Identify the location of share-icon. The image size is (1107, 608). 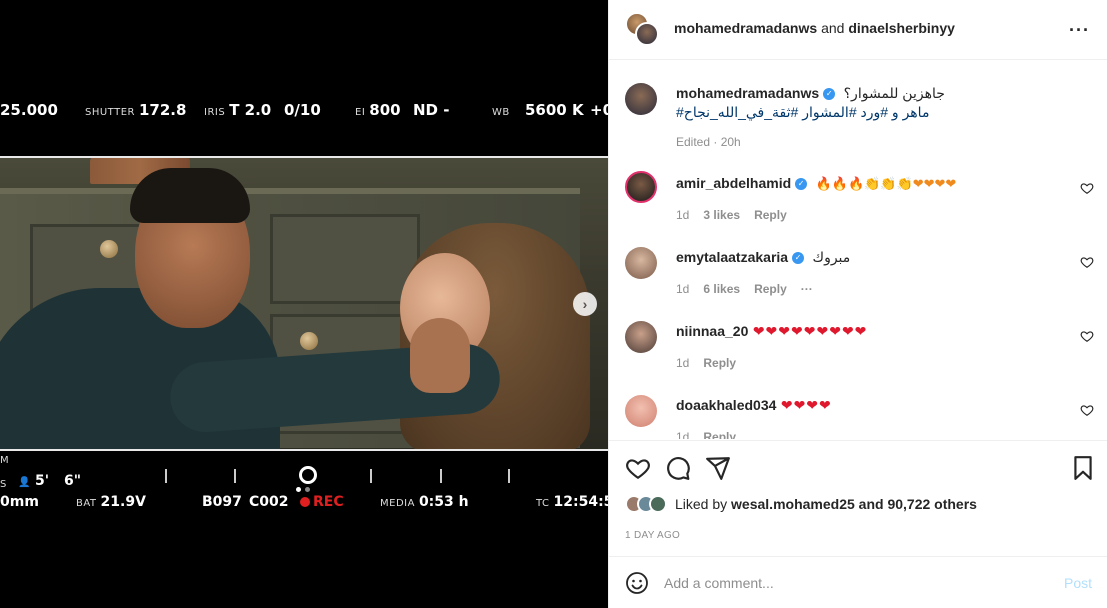
(718, 468).